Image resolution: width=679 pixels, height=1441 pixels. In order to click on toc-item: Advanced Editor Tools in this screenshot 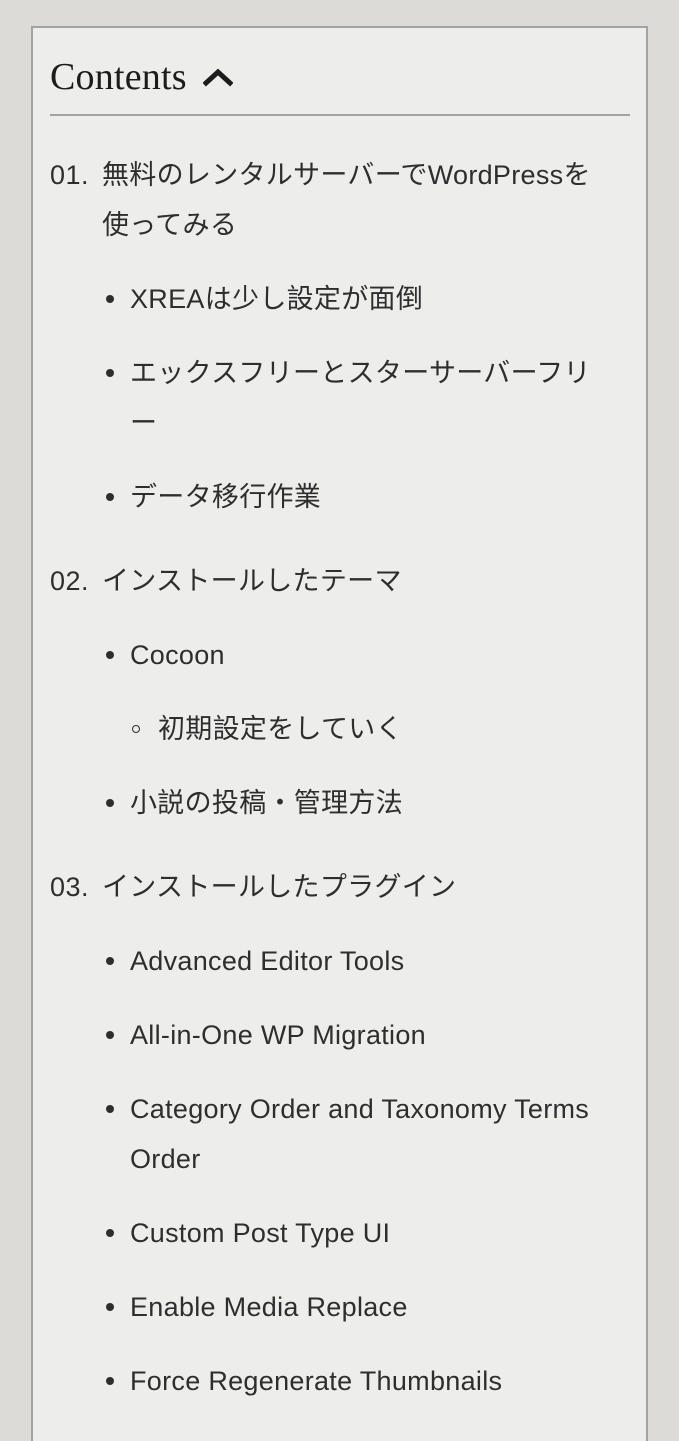, I will do `click(368, 949)`.